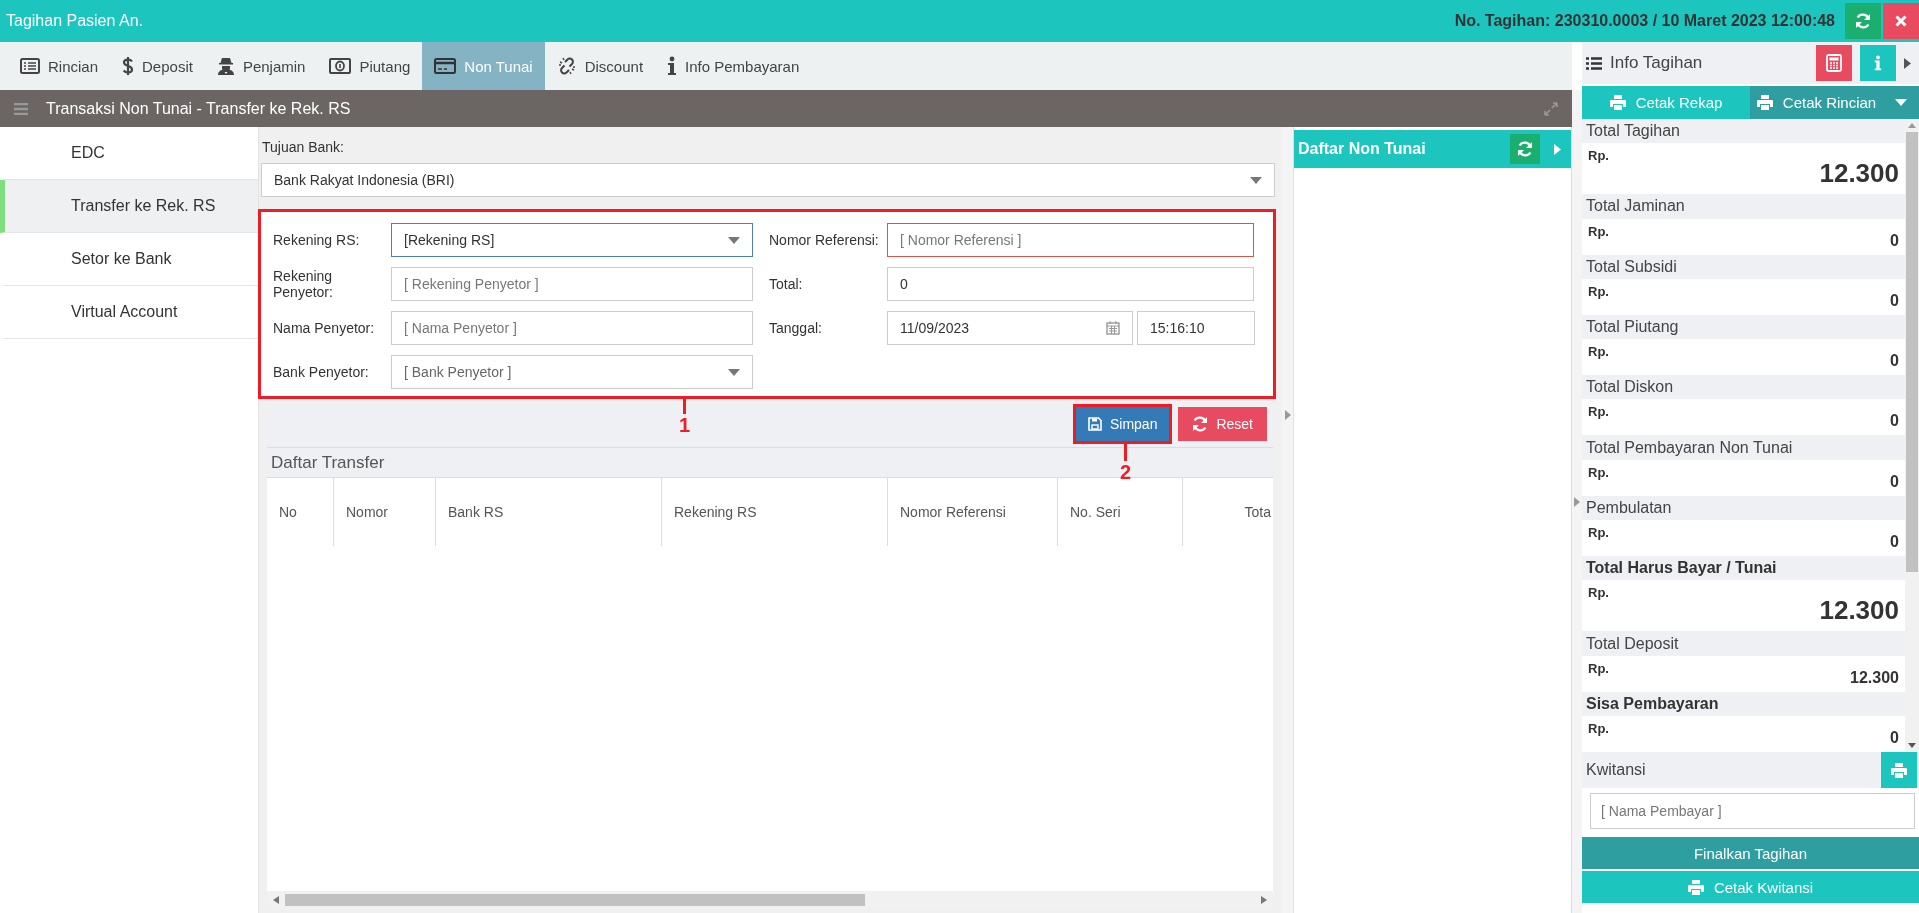  Describe the element at coordinates (1070, 240) in the screenshot. I see `input-field: [ Nomor Referensi ]` at that location.